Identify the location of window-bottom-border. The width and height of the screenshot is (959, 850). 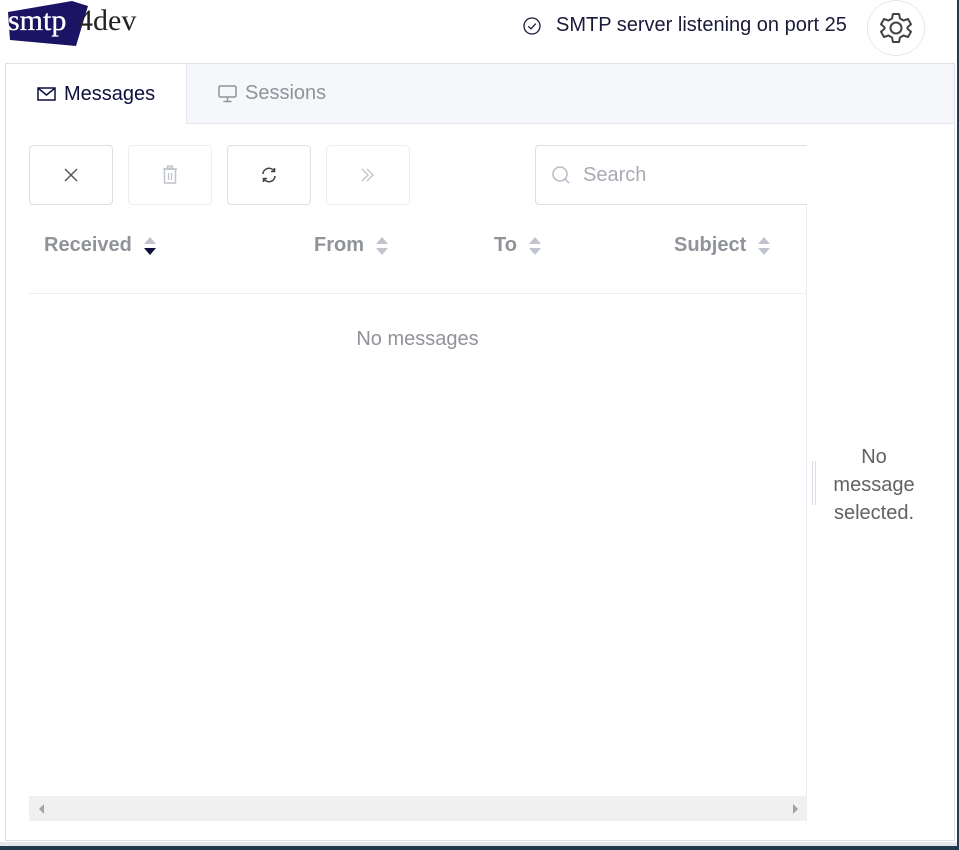
(479, 848).